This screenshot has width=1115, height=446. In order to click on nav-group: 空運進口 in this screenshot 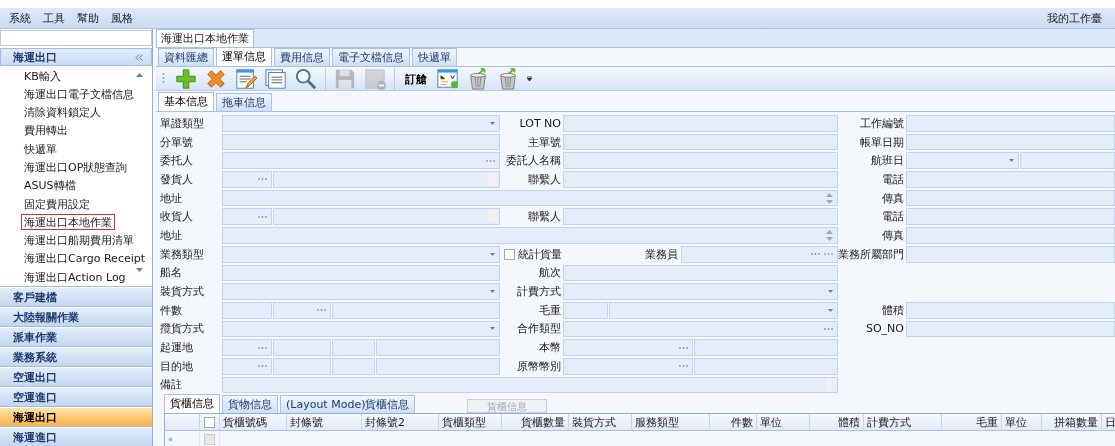, I will do `click(76, 397)`.